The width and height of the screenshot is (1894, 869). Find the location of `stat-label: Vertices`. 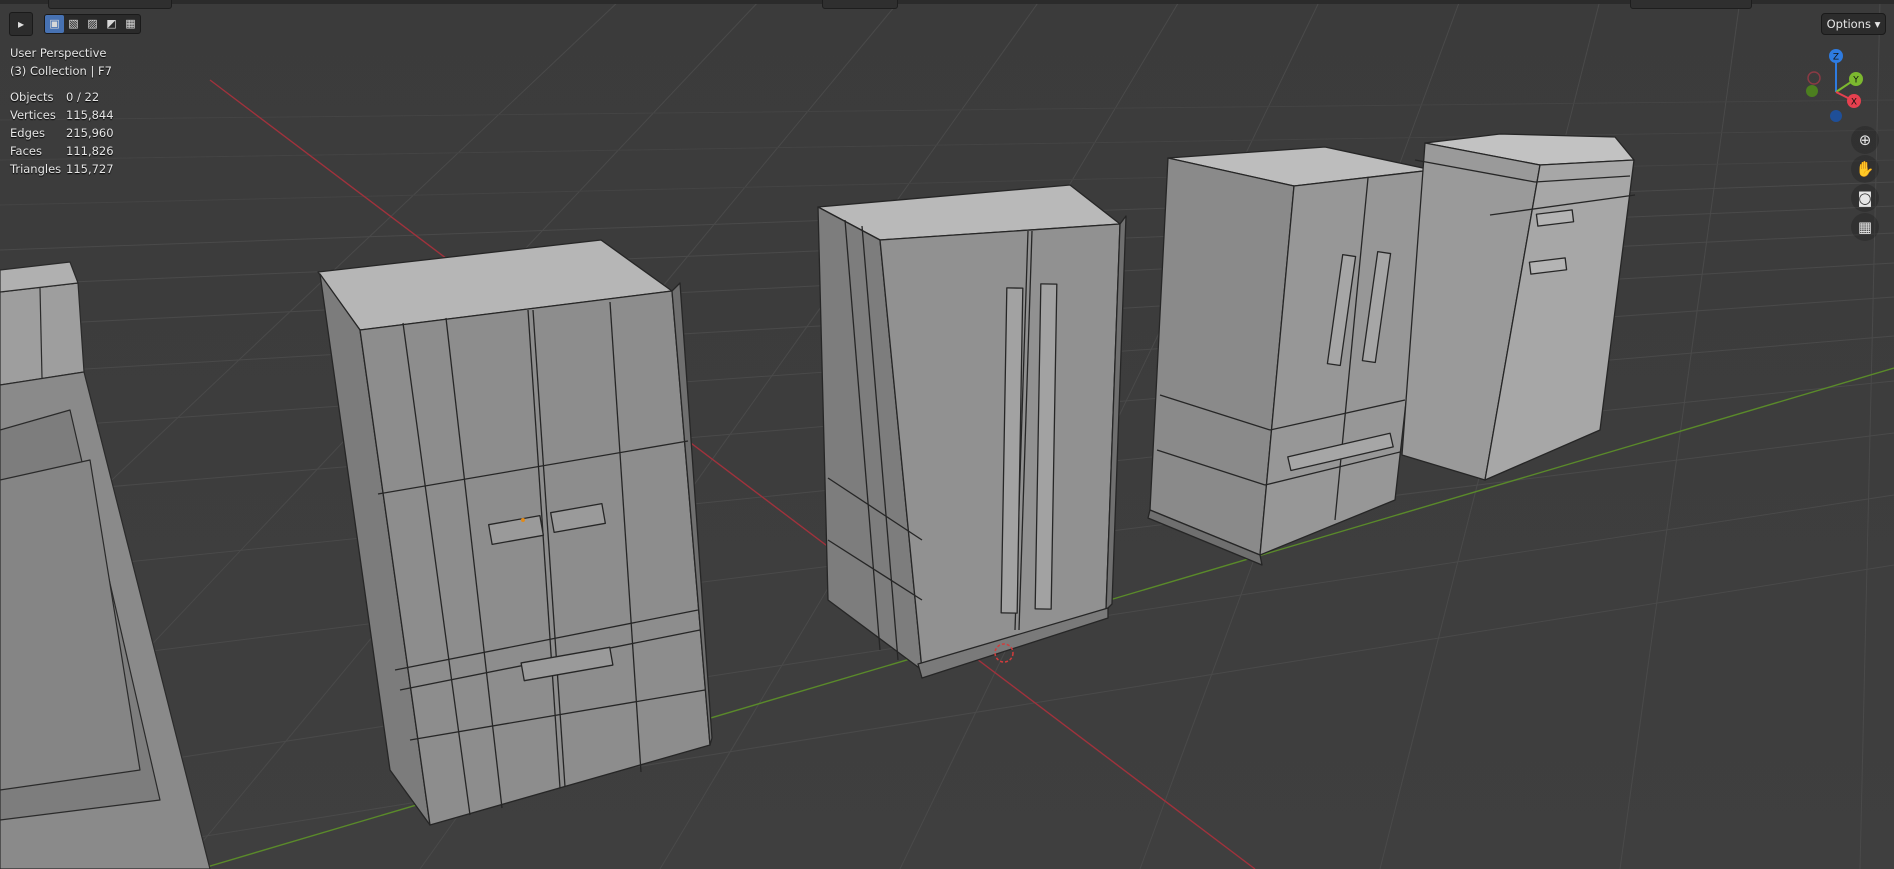

stat-label: Vertices is located at coordinates (33, 115).